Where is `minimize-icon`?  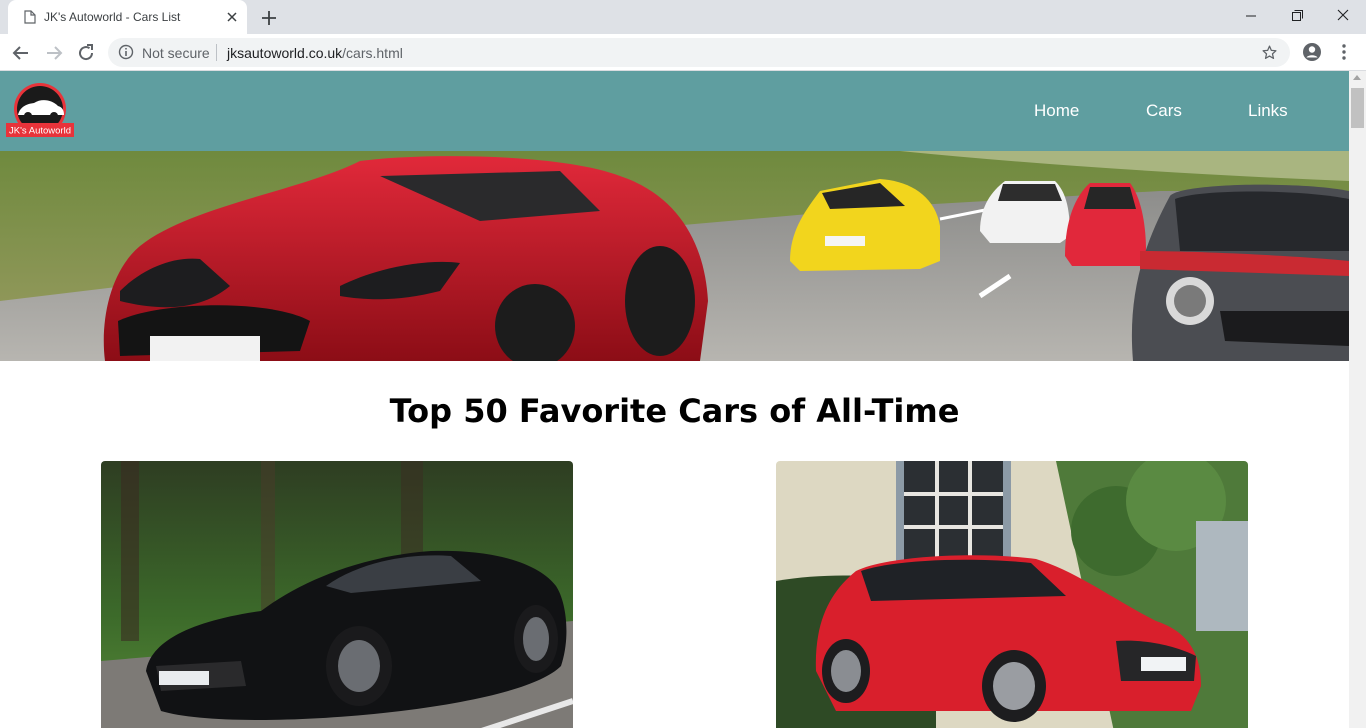
minimize-icon is located at coordinates (1251, 16).